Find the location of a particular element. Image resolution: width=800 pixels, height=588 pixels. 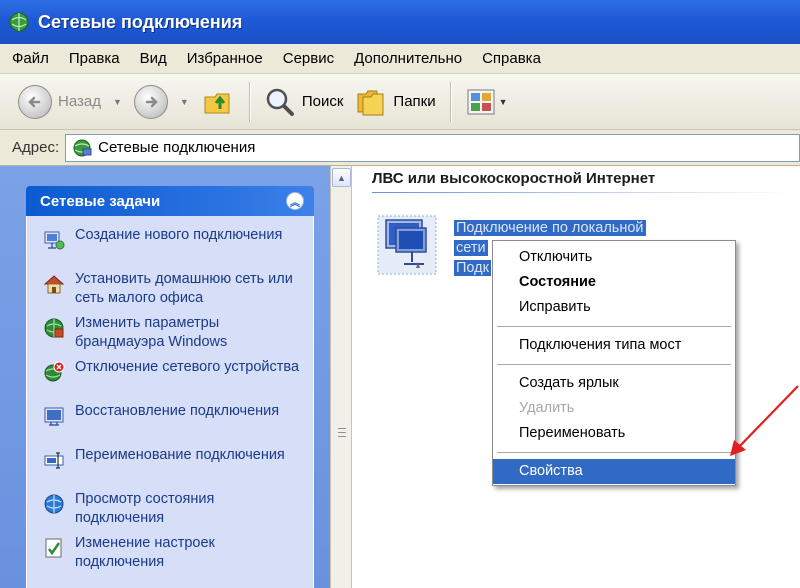

search-button: Поиск is located at coordinates (304, 102).